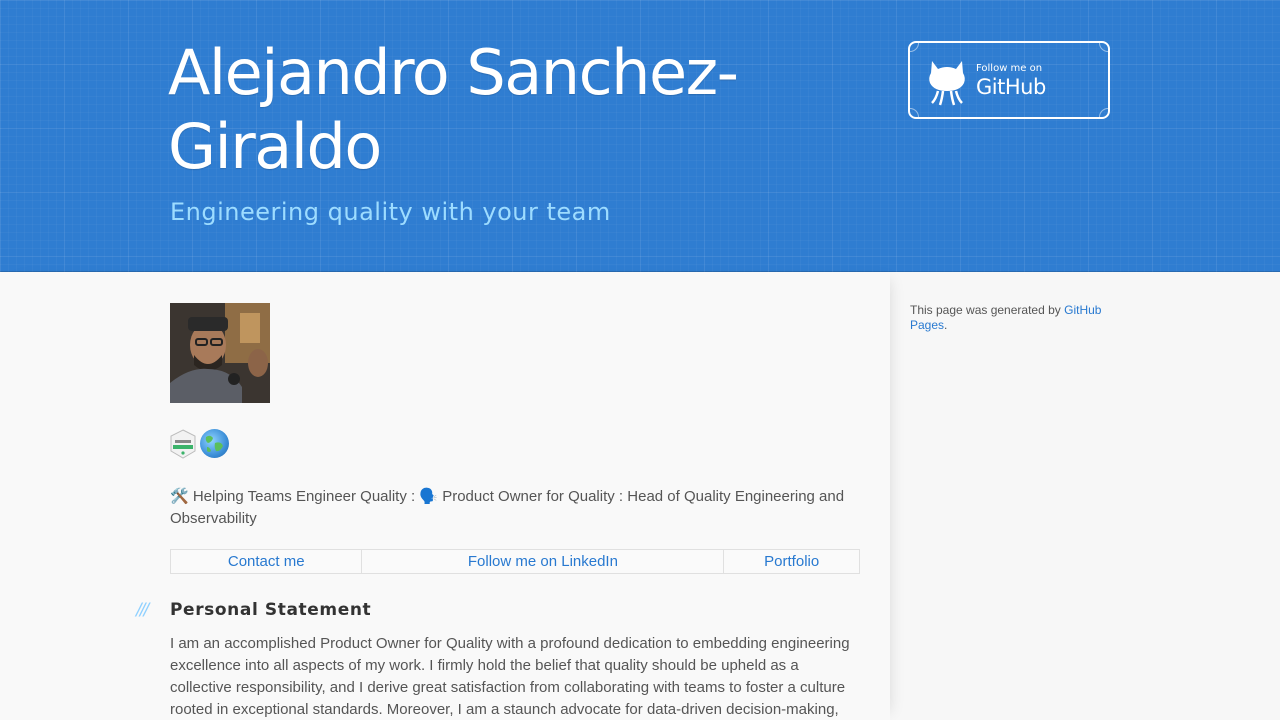  What do you see at coordinates (947, 83) in the screenshot?
I see `octocat-icon` at bounding box center [947, 83].